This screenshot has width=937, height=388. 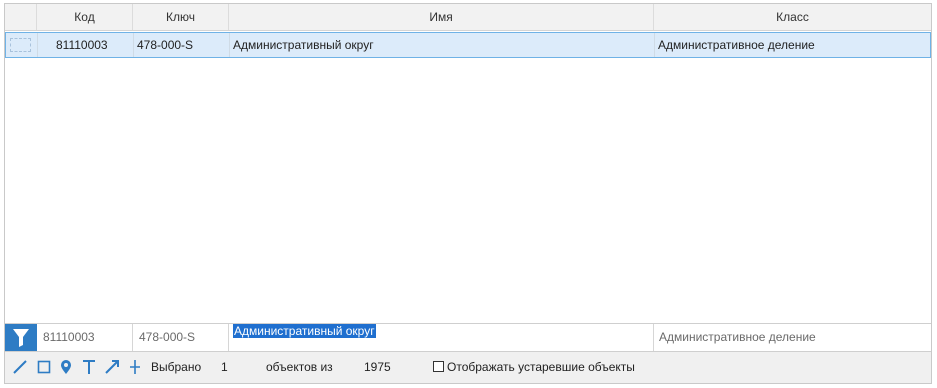 I want to click on column-header-class: Класс, so click(x=792, y=17).